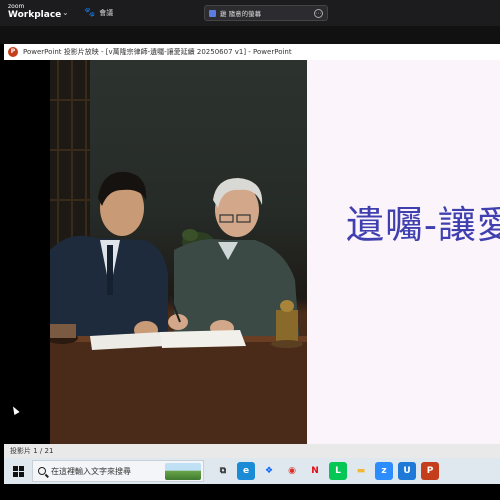  I want to click on powerpoint-icon: P, so click(430, 471).